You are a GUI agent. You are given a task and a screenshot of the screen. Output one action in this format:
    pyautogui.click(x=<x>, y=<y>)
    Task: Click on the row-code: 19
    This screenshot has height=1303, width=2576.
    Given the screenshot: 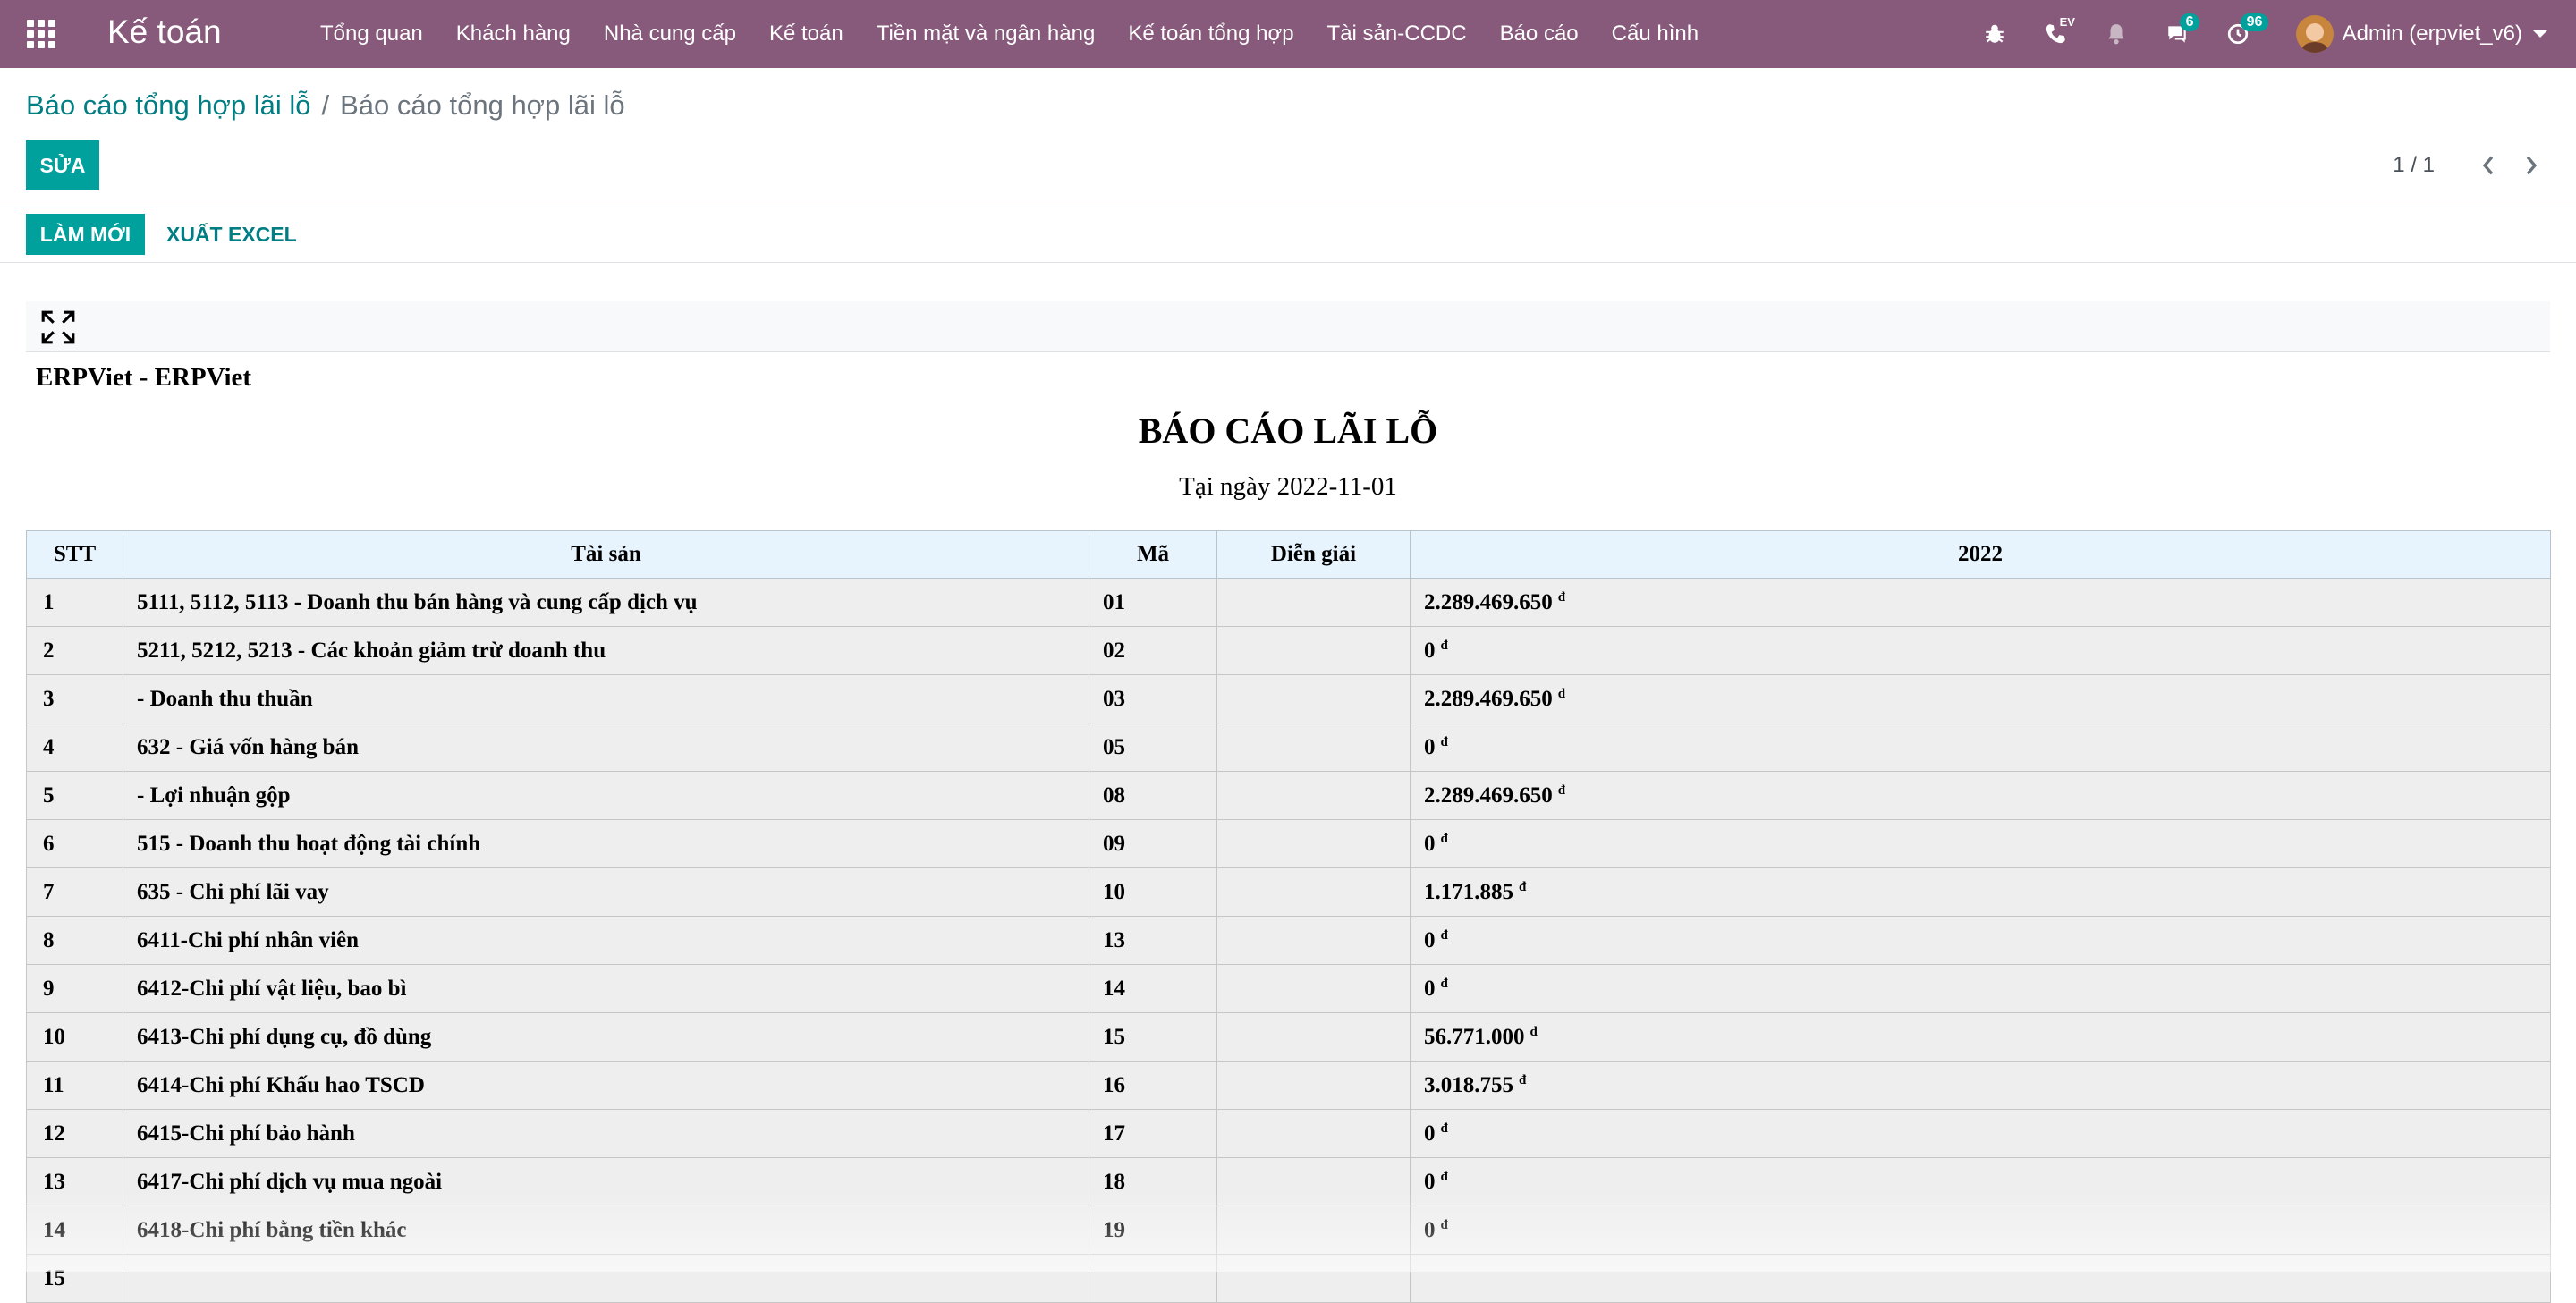 What is the action you would take?
    pyautogui.click(x=1114, y=1229)
    